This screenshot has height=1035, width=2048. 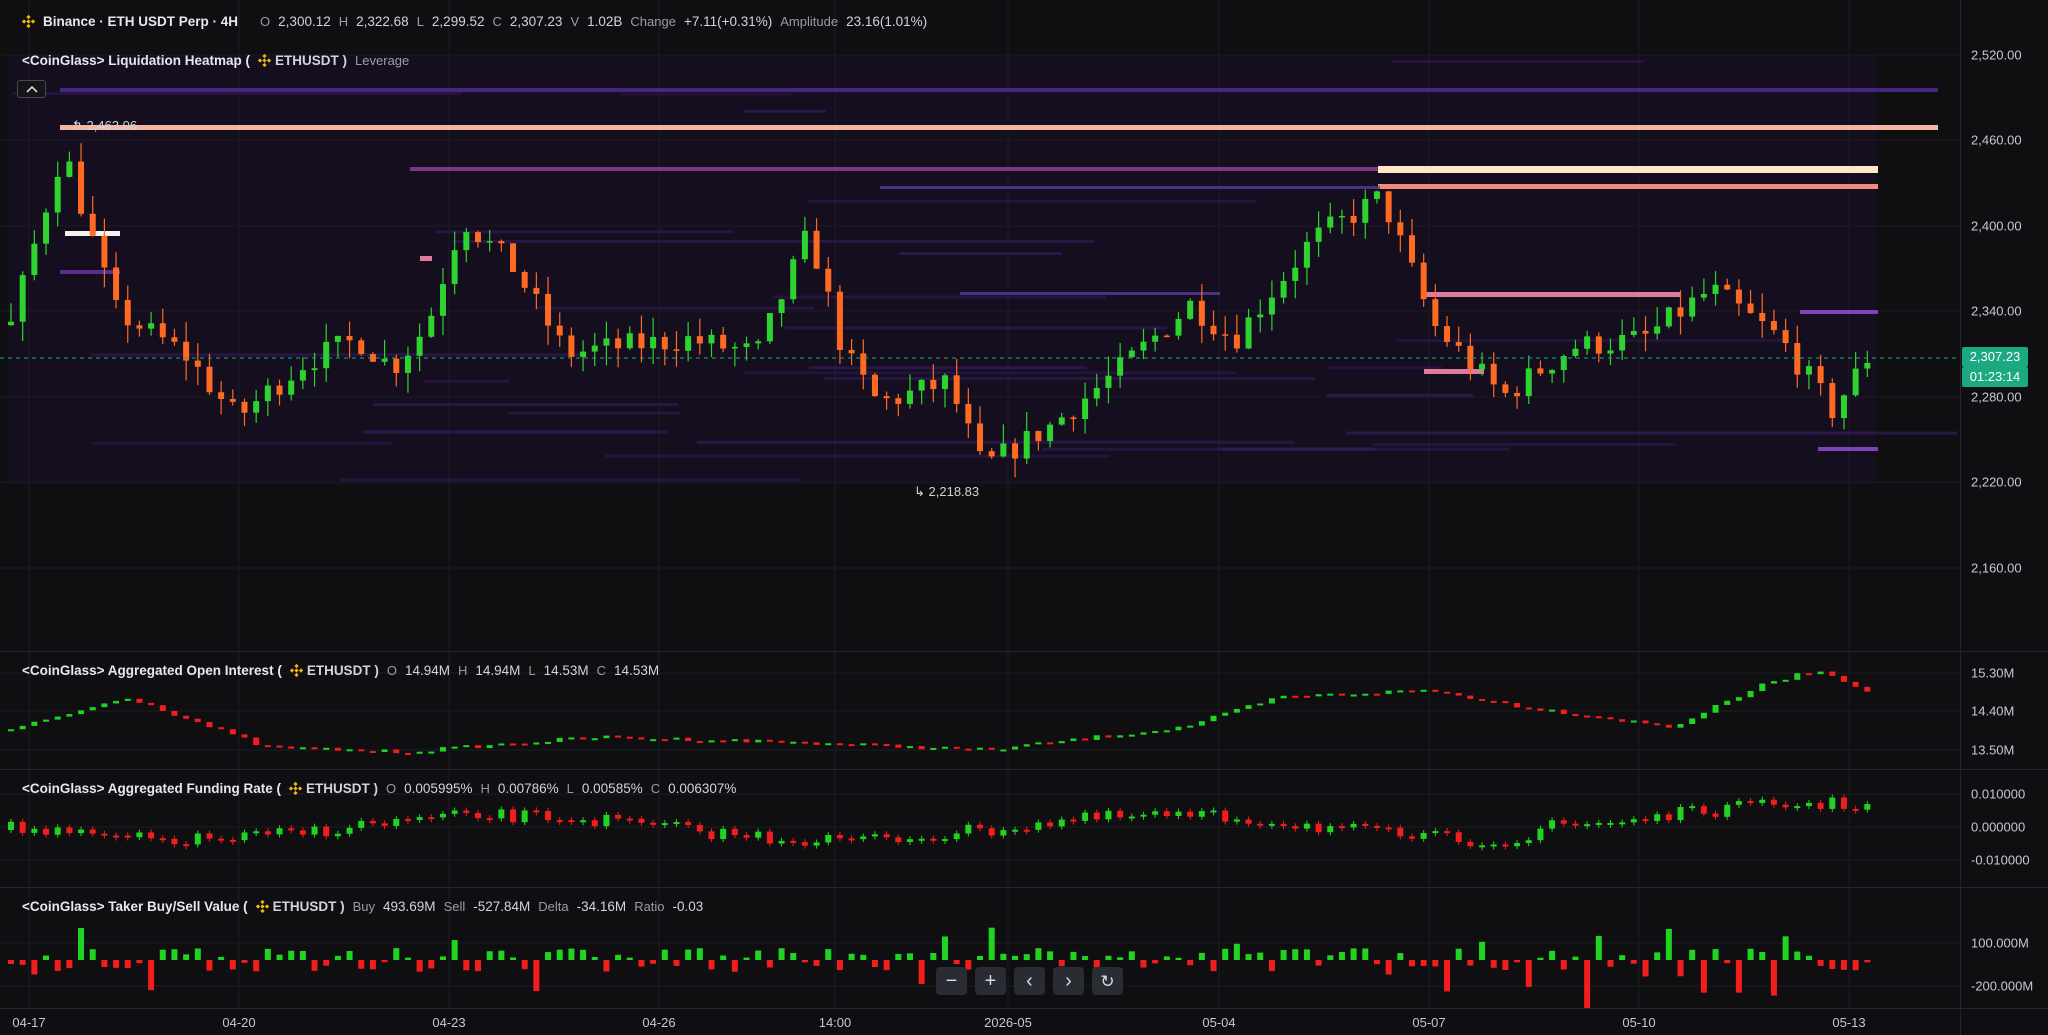 What do you see at coordinates (1068, 981) in the screenshot?
I see `scroll-right-button: ›` at bounding box center [1068, 981].